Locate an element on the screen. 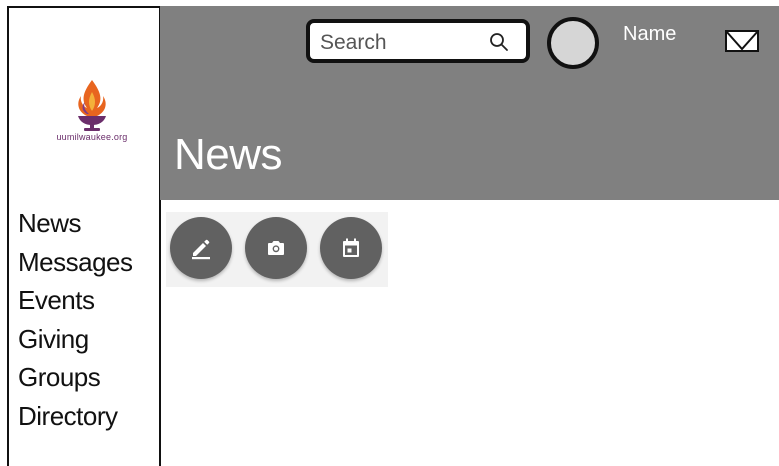 This screenshot has height=466, width=779. action-toolbar is located at coordinates (277, 249).